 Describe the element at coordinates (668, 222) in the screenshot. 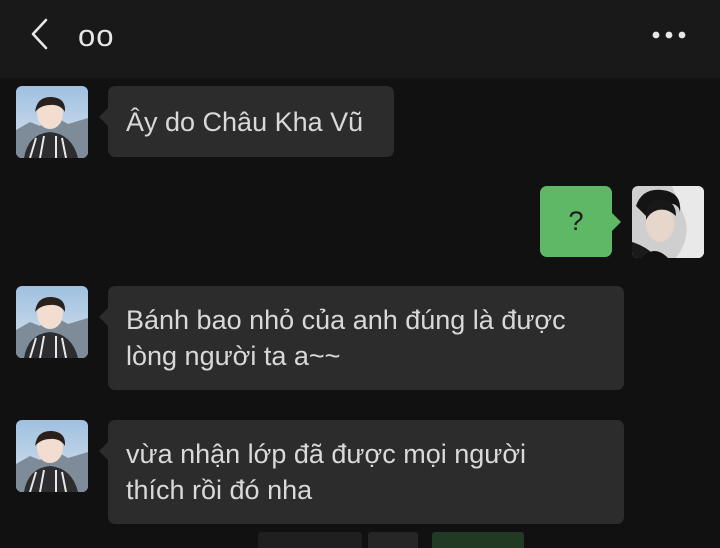

I see `self-avatar` at that location.